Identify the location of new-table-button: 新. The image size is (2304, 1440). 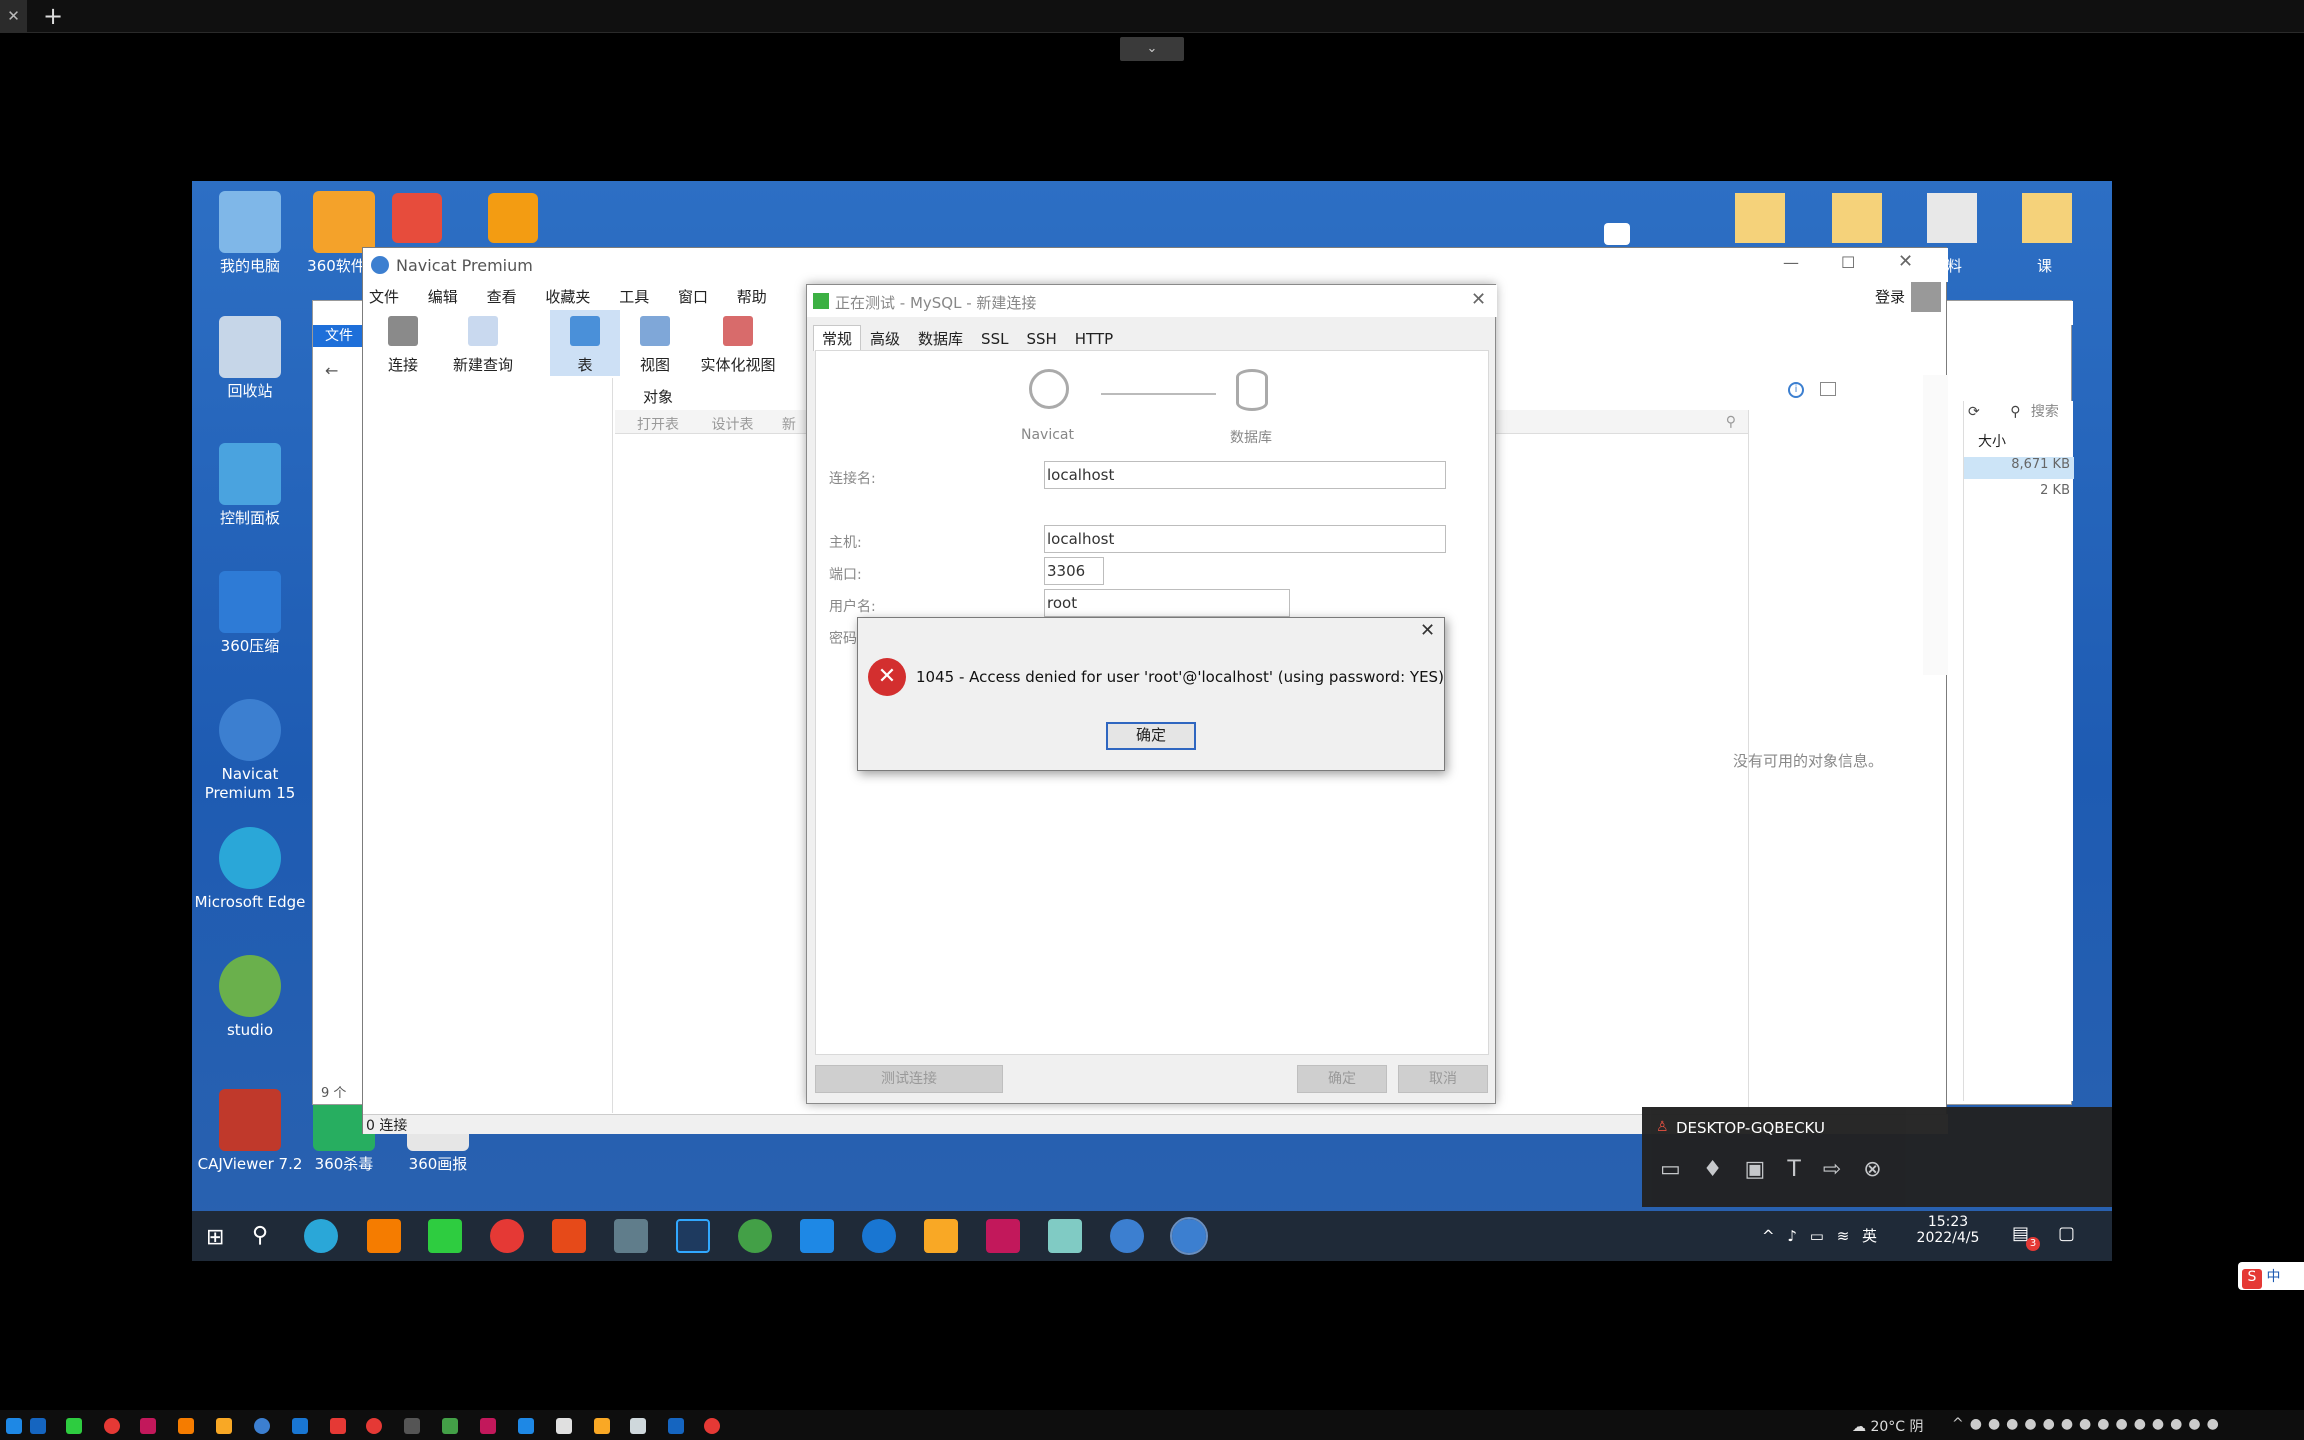
(789, 425).